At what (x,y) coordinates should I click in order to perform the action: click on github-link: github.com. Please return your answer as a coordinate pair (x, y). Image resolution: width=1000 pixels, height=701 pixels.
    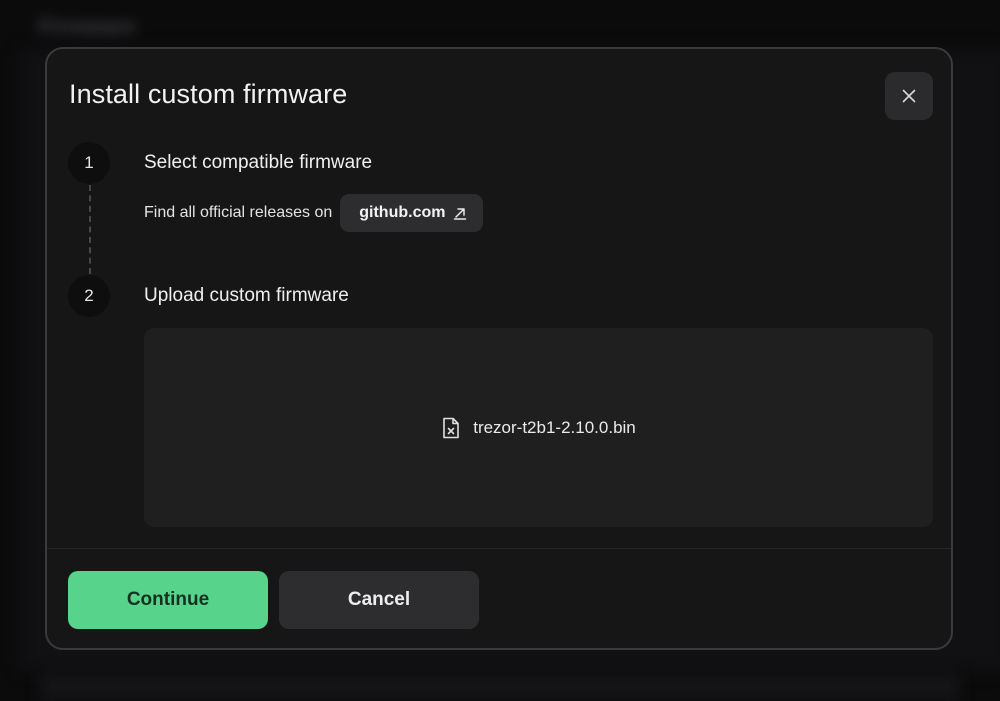
    Looking at the image, I should click on (412, 213).